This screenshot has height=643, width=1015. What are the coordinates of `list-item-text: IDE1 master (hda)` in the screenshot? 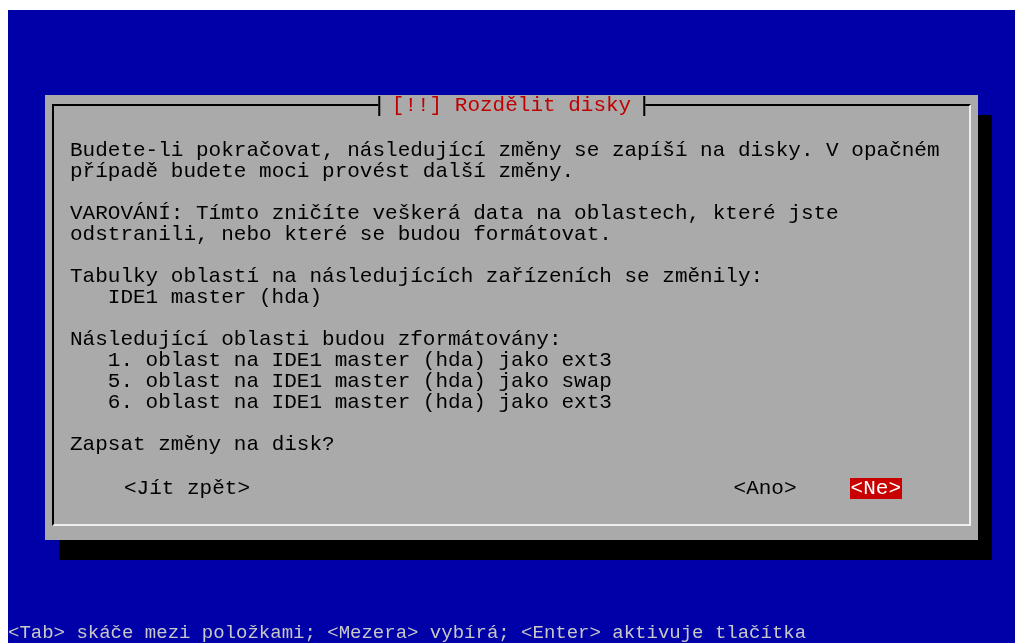 It's located at (215, 297).